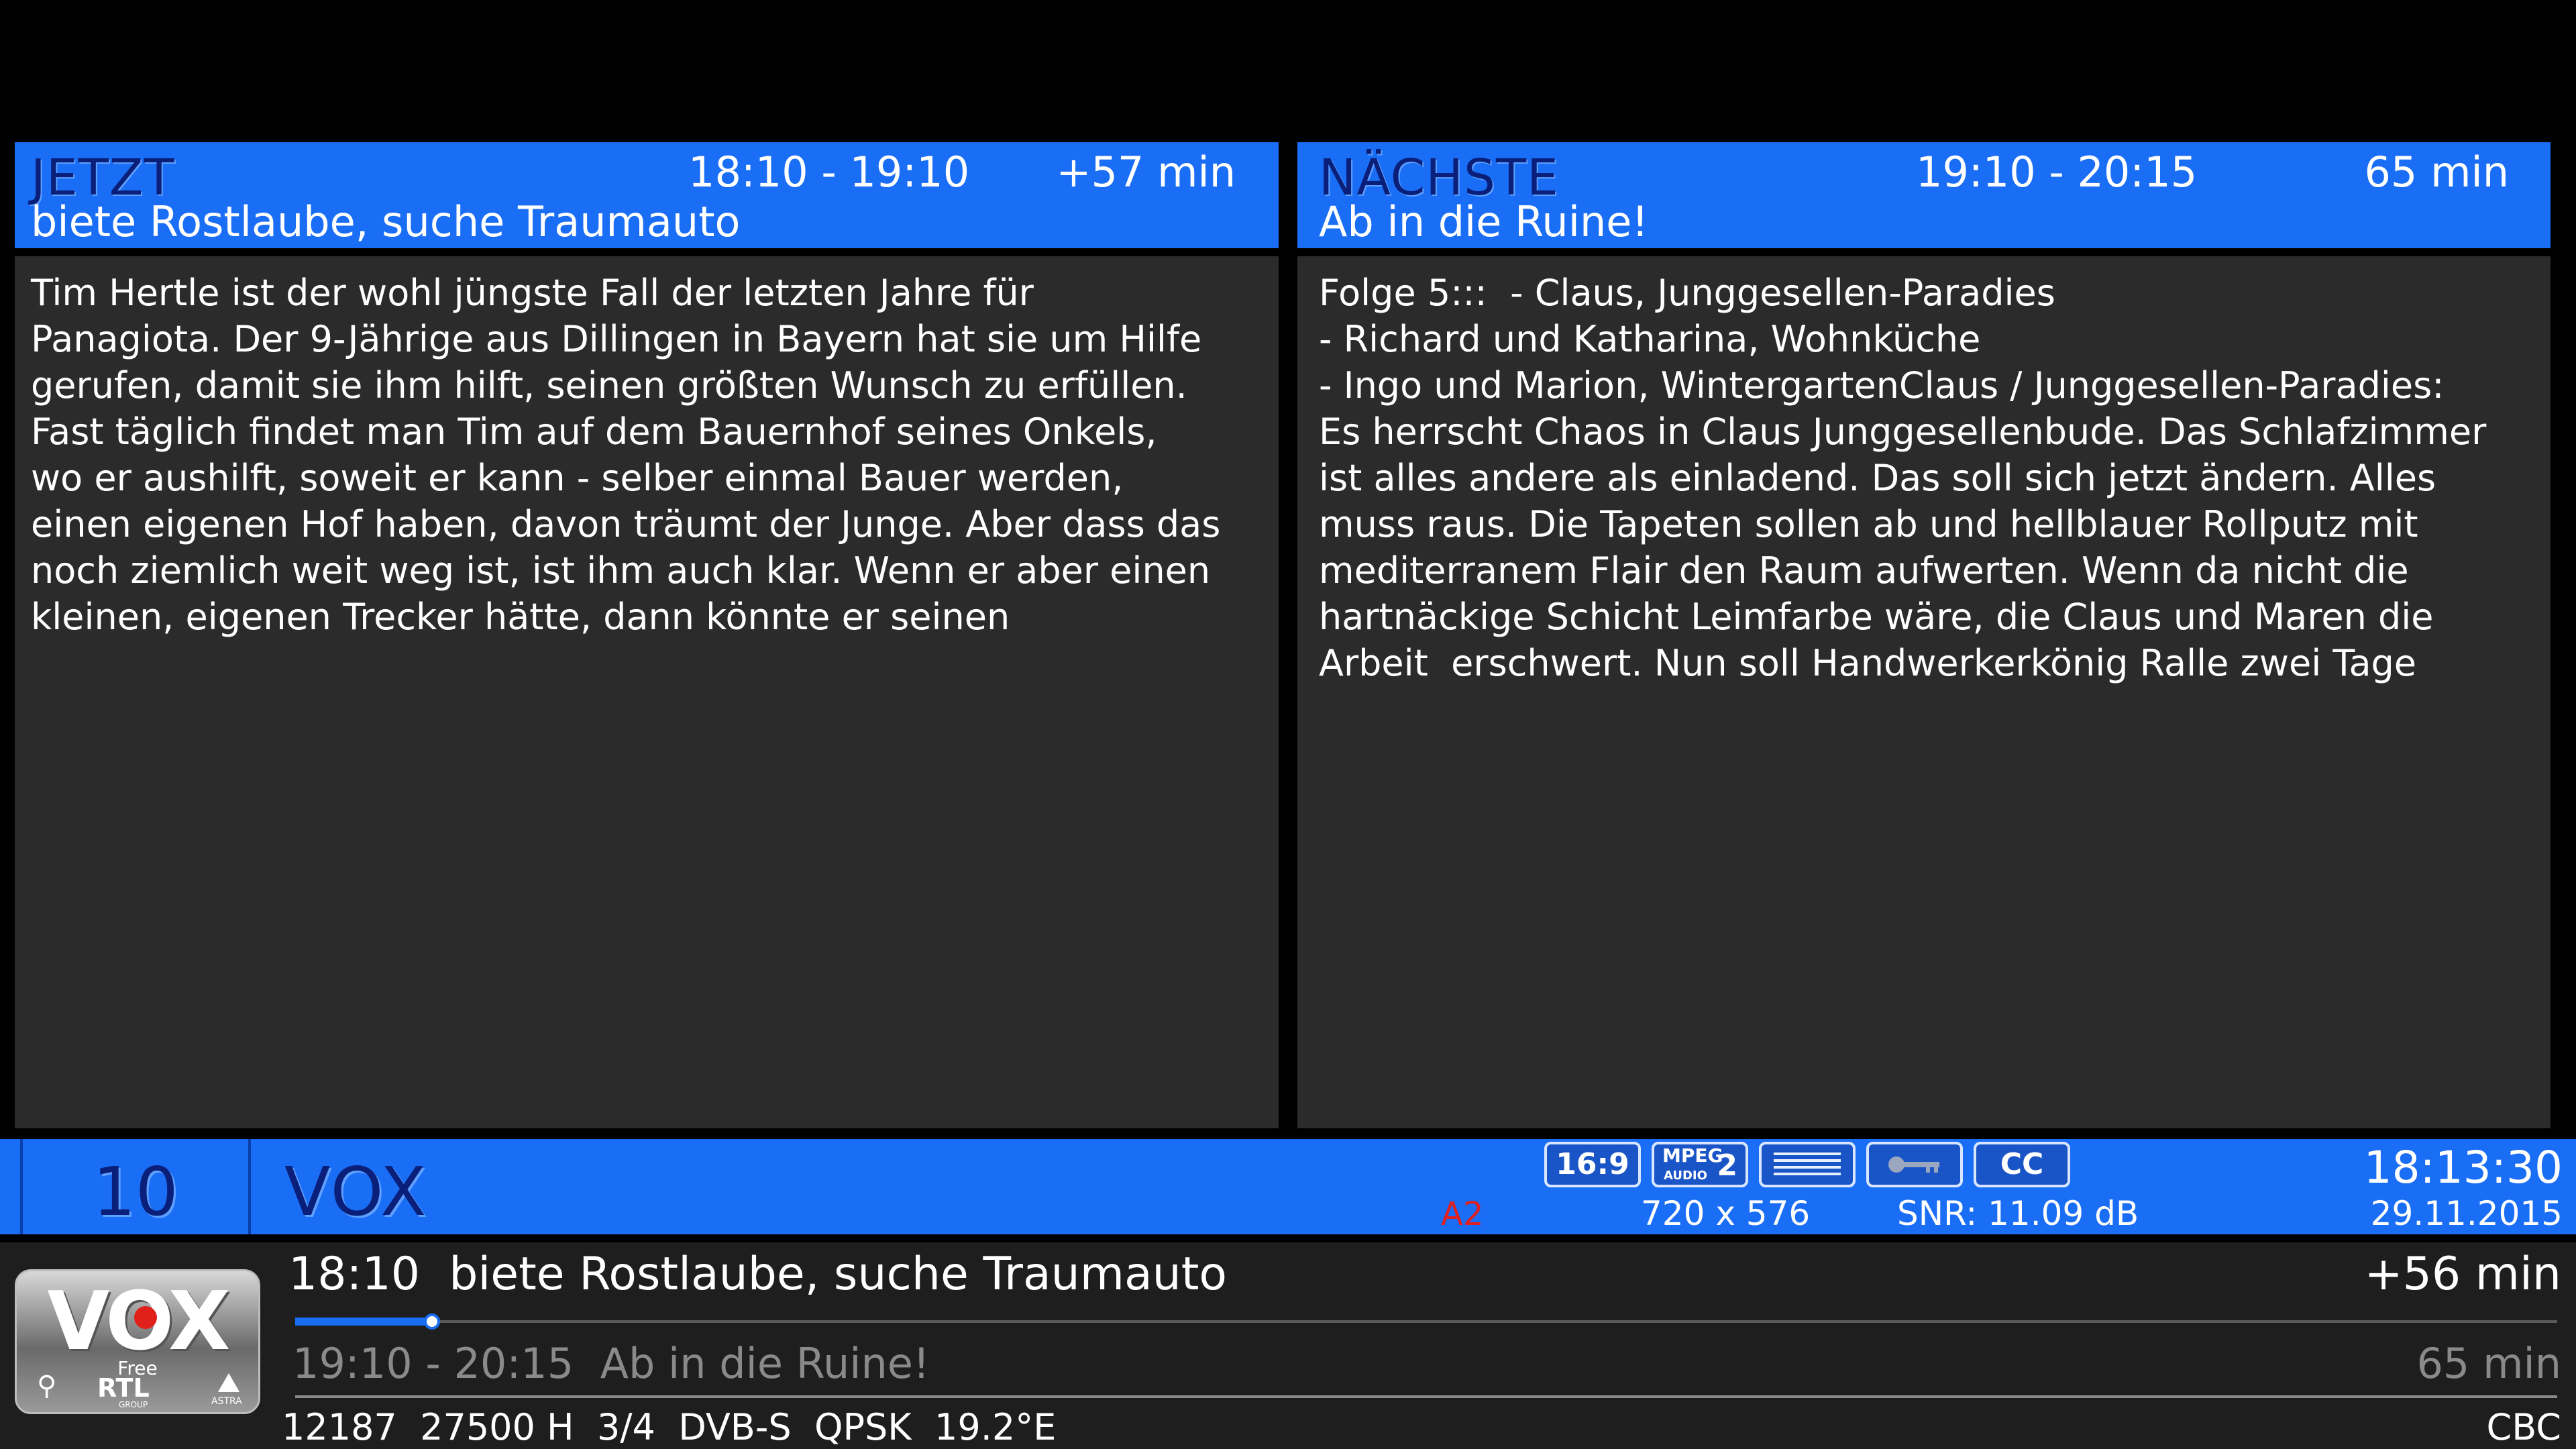 Image resolution: width=2576 pixels, height=1449 pixels. I want to click on astra-icon, so click(228, 1382).